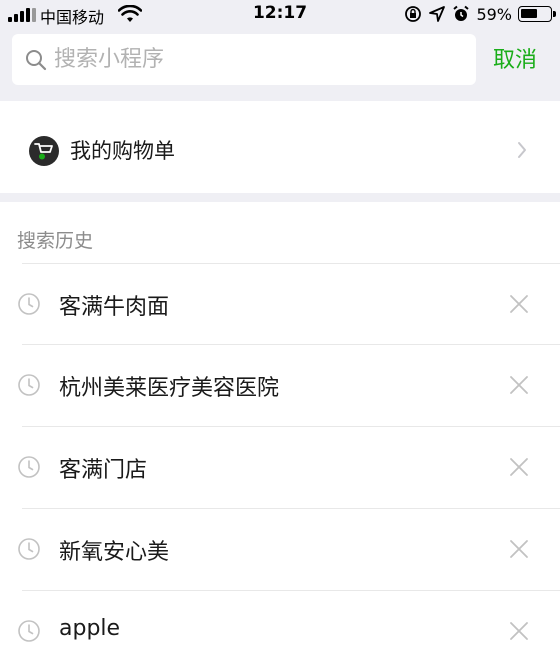  Describe the element at coordinates (280, 303) in the screenshot. I see `history-item: 客满牛肉面` at that location.